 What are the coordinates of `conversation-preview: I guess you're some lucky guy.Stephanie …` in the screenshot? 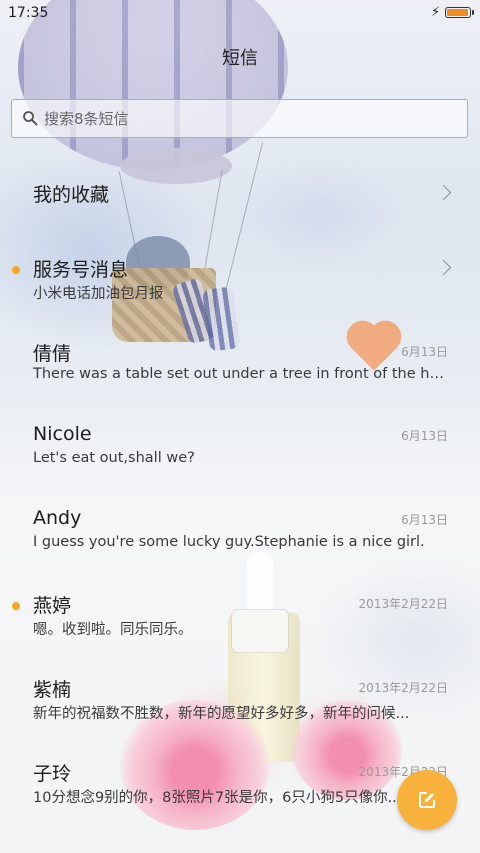 It's located at (229, 542).